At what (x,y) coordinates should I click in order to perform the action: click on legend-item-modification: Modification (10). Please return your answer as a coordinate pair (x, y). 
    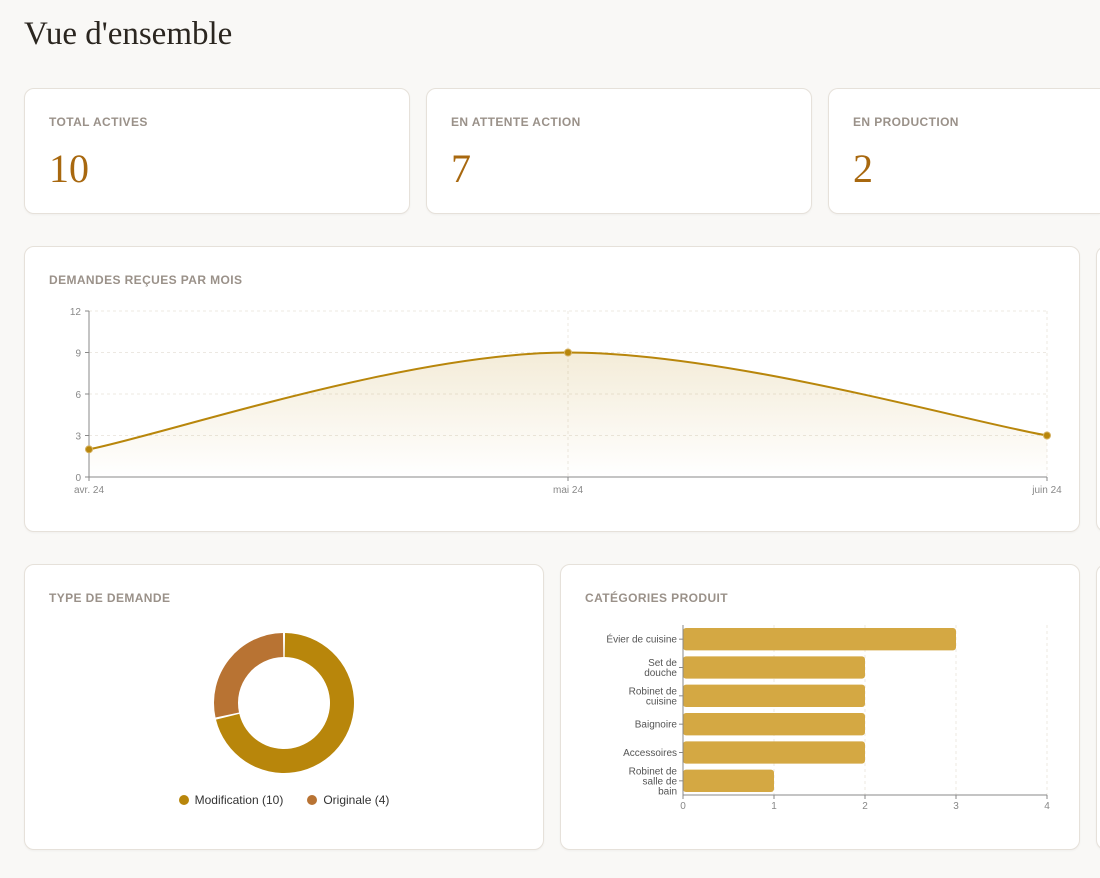
    Looking at the image, I should click on (231, 800).